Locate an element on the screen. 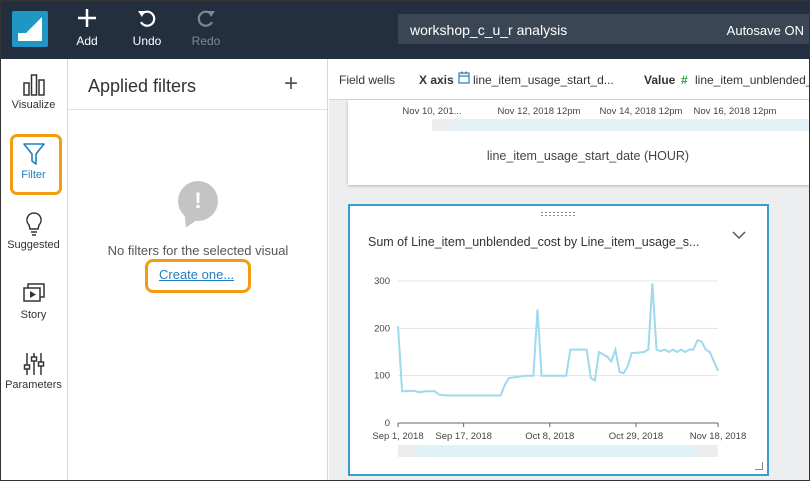 The image size is (810, 481). x-tick-label: Sep 1, 2018 is located at coordinates (397, 436).